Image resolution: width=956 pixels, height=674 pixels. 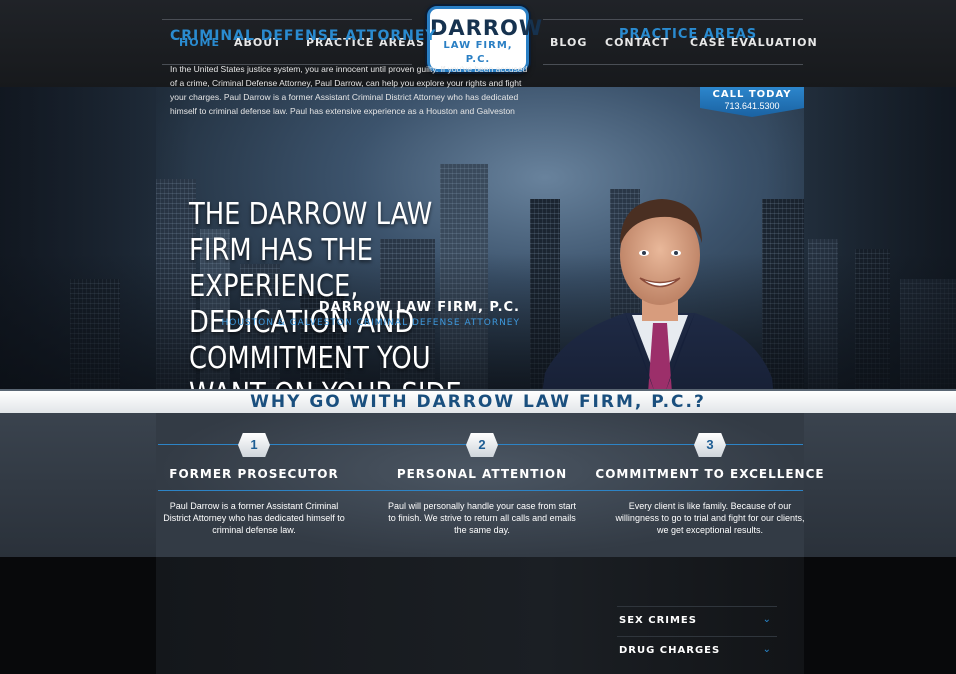 I want to click on why-section-header: WHY GO WITH DARROW LAW FIRM, P.C.?, so click(x=478, y=402).